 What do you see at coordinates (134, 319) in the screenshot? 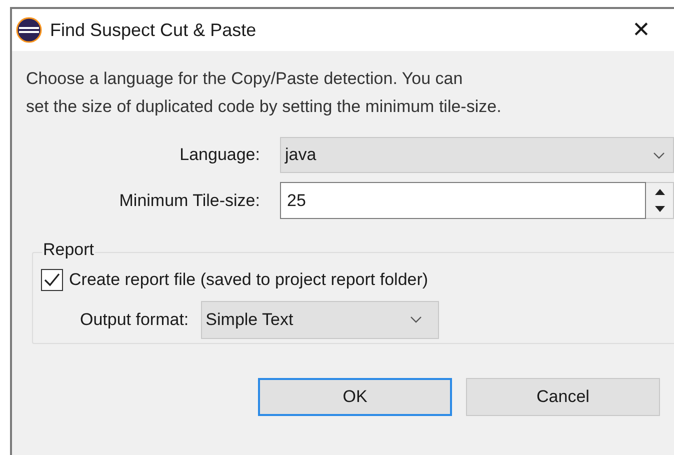
I see `output-format-label: Output format:` at bounding box center [134, 319].